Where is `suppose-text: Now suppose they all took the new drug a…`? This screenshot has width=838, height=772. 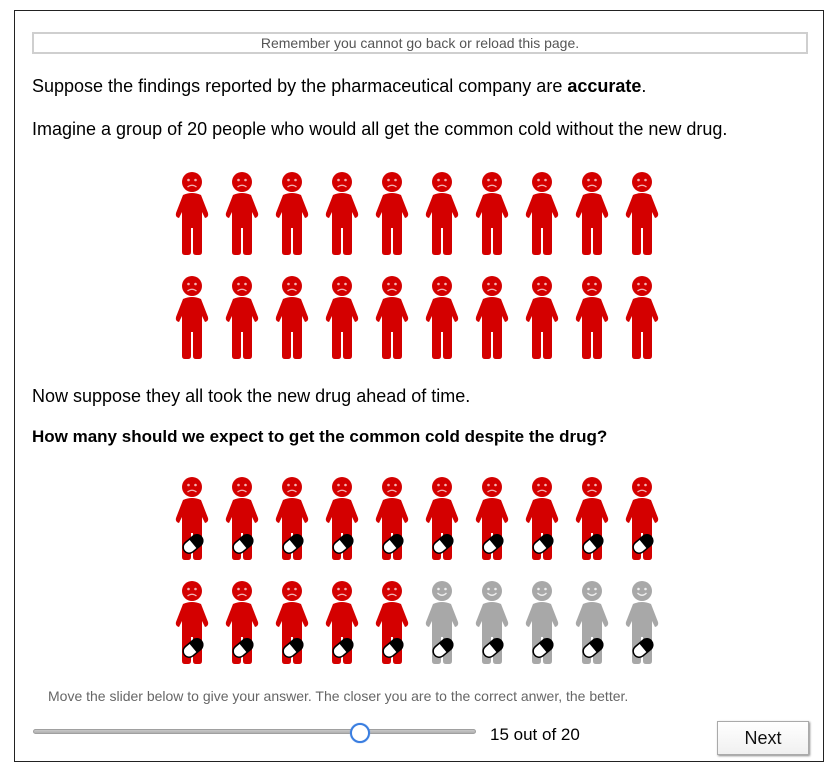
suppose-text: Now suppose they all took the new drug a… is located at coordinates (251, 396).